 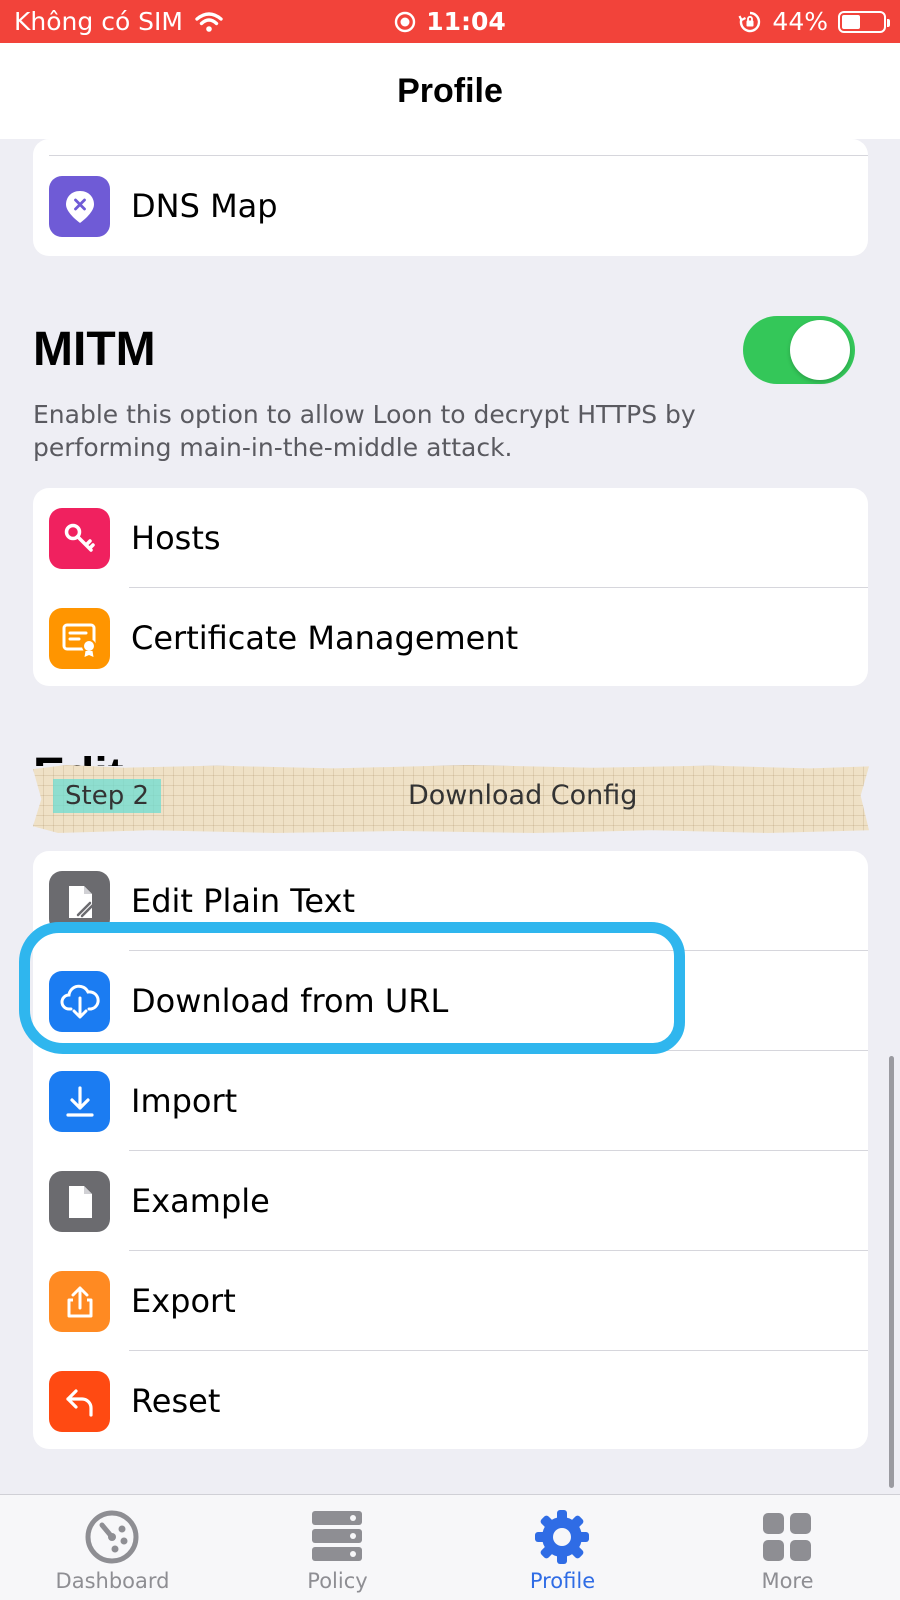 What do you see at coordinates (820, 350) in the screenshot?
I see `toggle-knob` at bounding box center [820, 350].